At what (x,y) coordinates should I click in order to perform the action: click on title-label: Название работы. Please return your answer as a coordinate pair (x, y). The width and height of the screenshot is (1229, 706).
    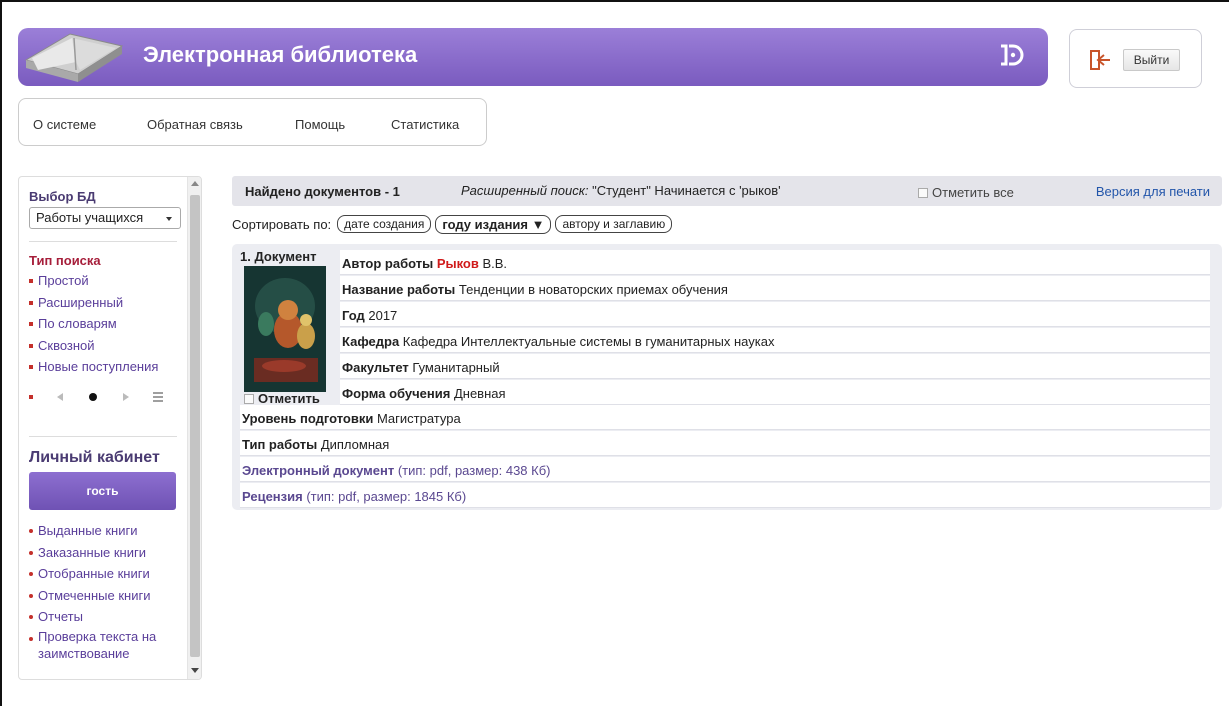
    Looking at the image, I should click on (399, 289).